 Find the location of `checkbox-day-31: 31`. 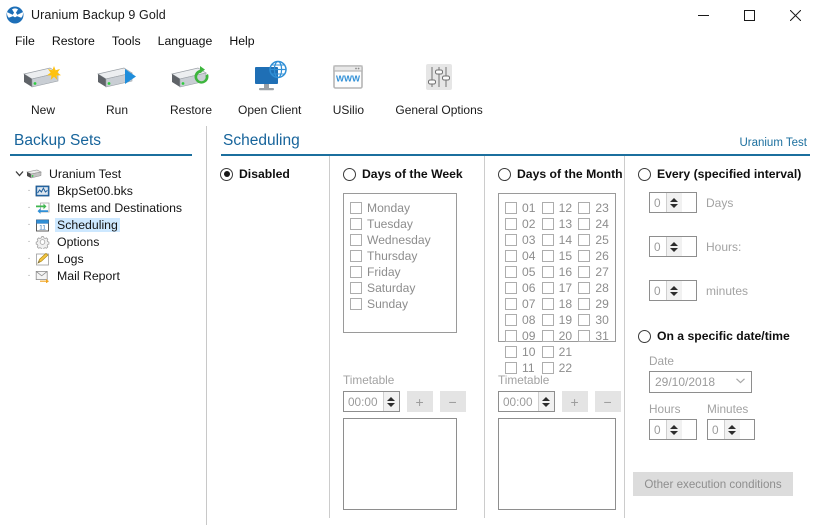

checkbox-day-31: 31 is located at coordinates (596, 336).